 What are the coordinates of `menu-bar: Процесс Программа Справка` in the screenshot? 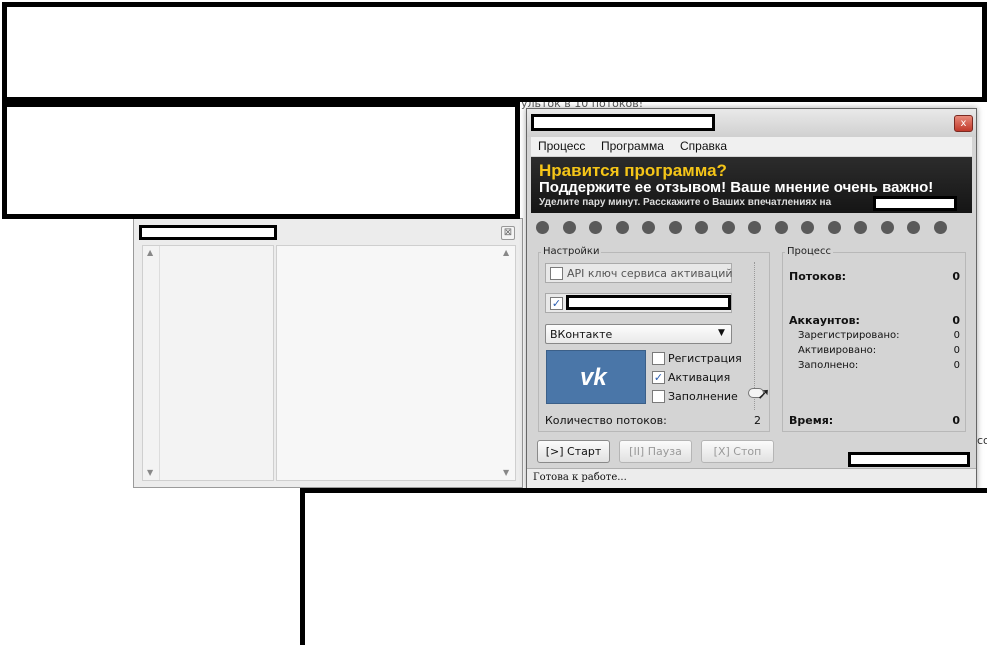 It's located at (751, 146).